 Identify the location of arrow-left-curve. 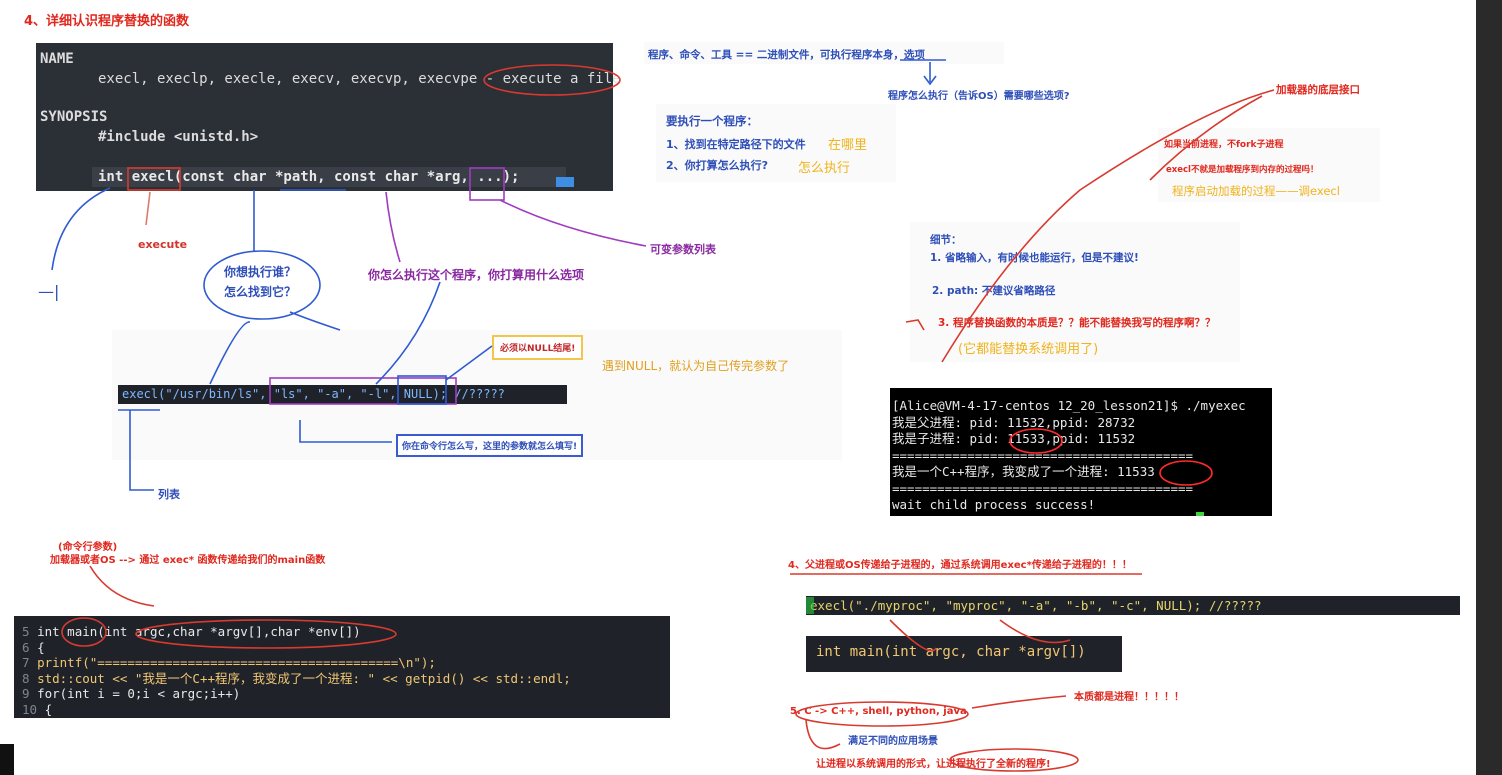
(81, 229).